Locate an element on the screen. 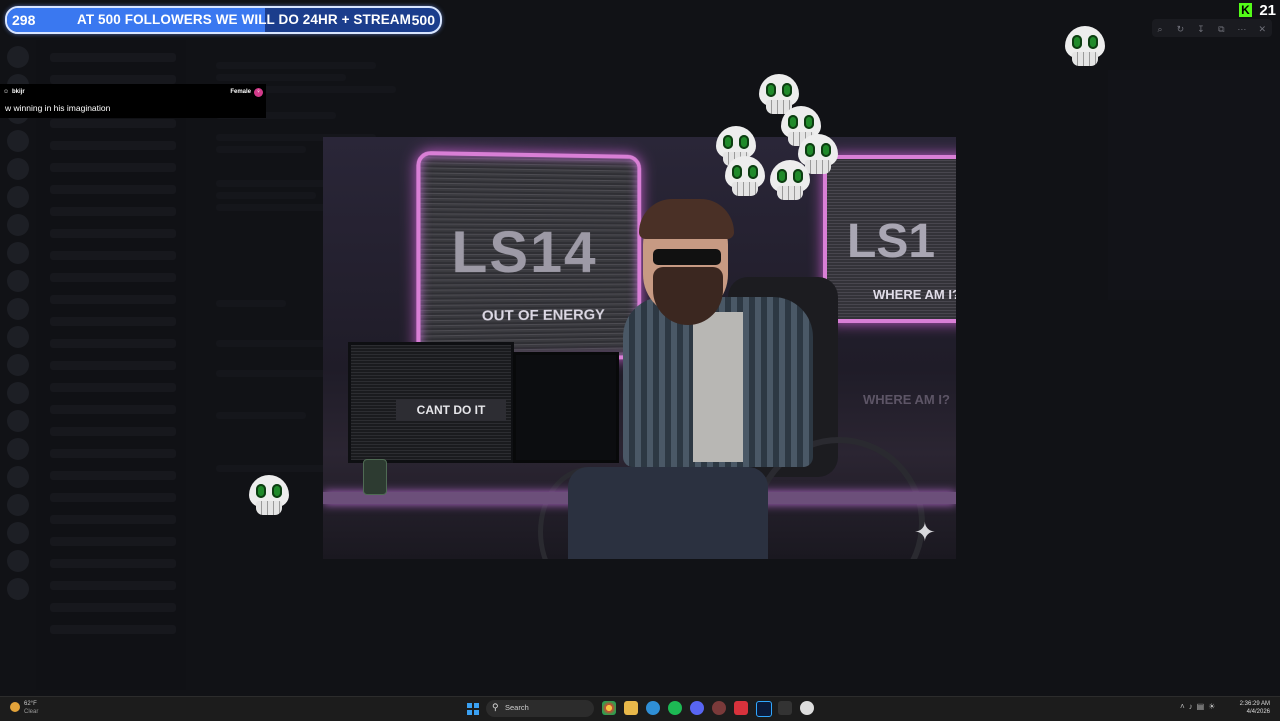  figure-legs is located at coordinates (668, 513).